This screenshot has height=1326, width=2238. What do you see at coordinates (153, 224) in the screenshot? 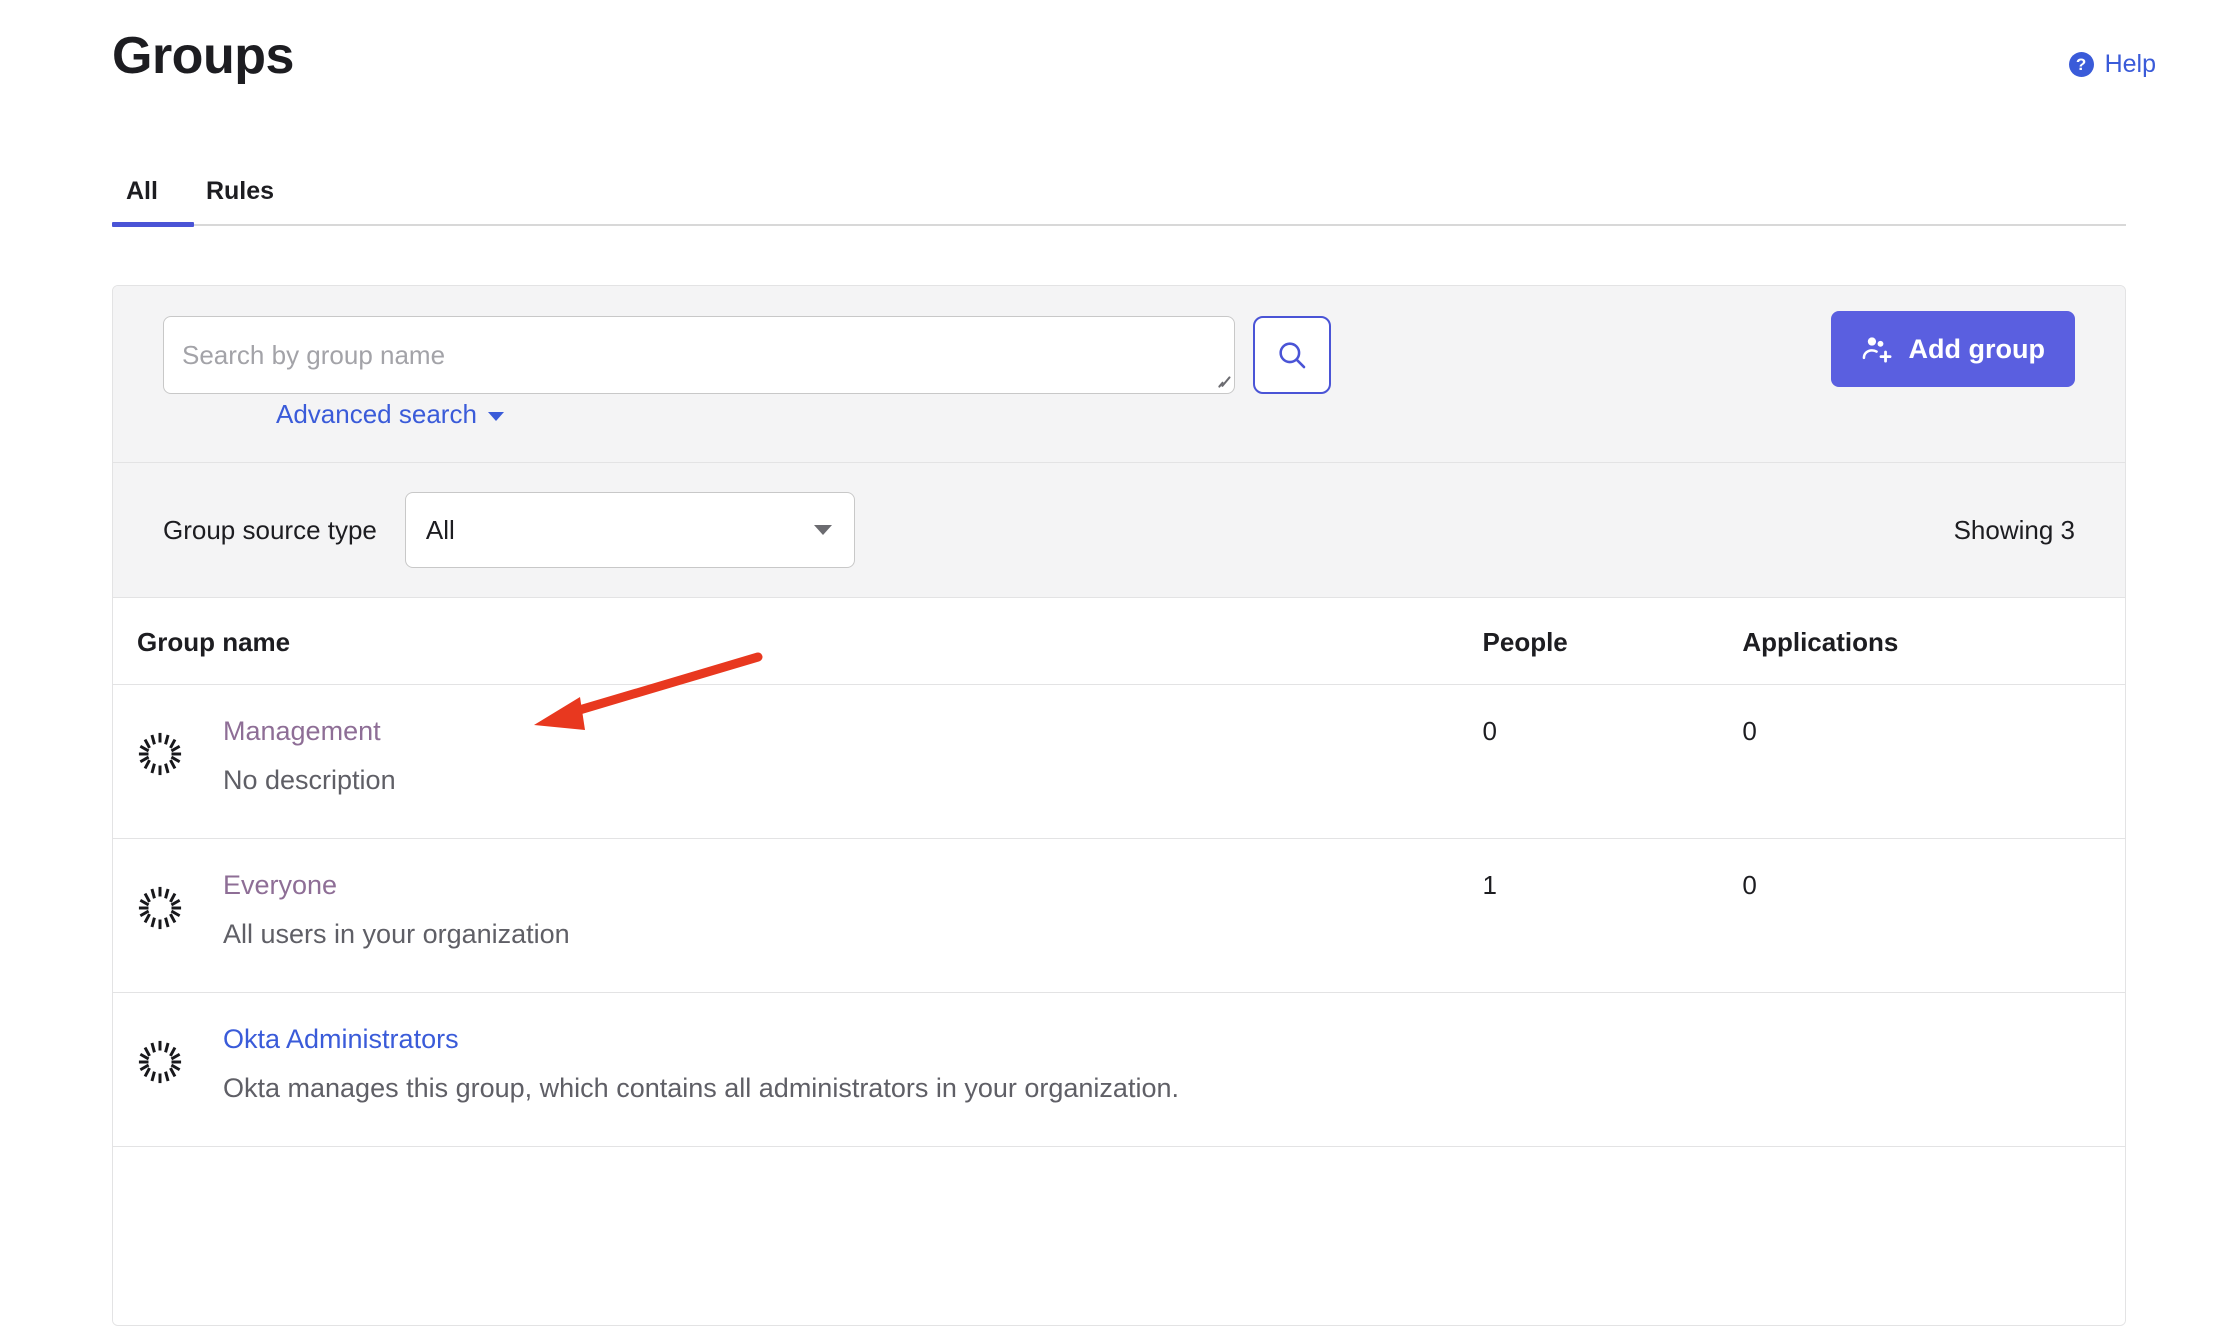
I see `tab-active-indicator` at bounding box center [153, 224].